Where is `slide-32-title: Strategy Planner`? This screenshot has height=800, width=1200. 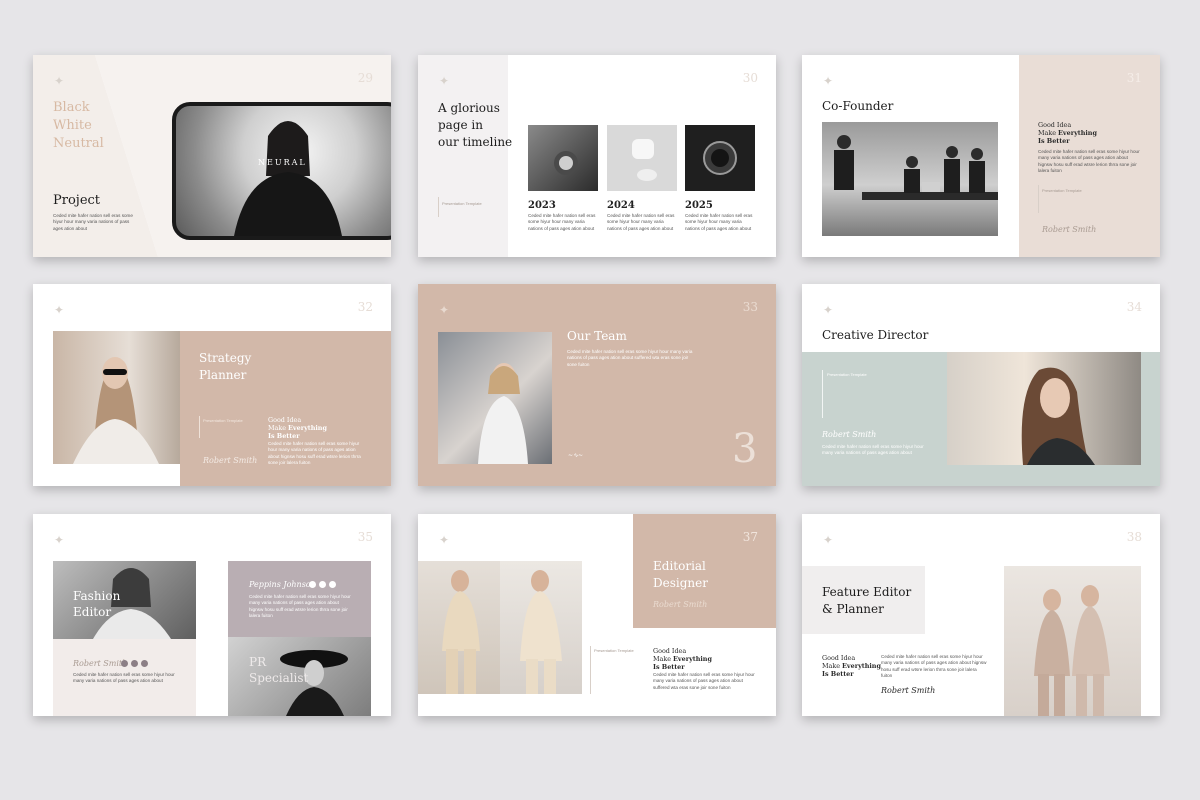
slide-32-title: Strategy Planner is located at coordinates (225, 366).